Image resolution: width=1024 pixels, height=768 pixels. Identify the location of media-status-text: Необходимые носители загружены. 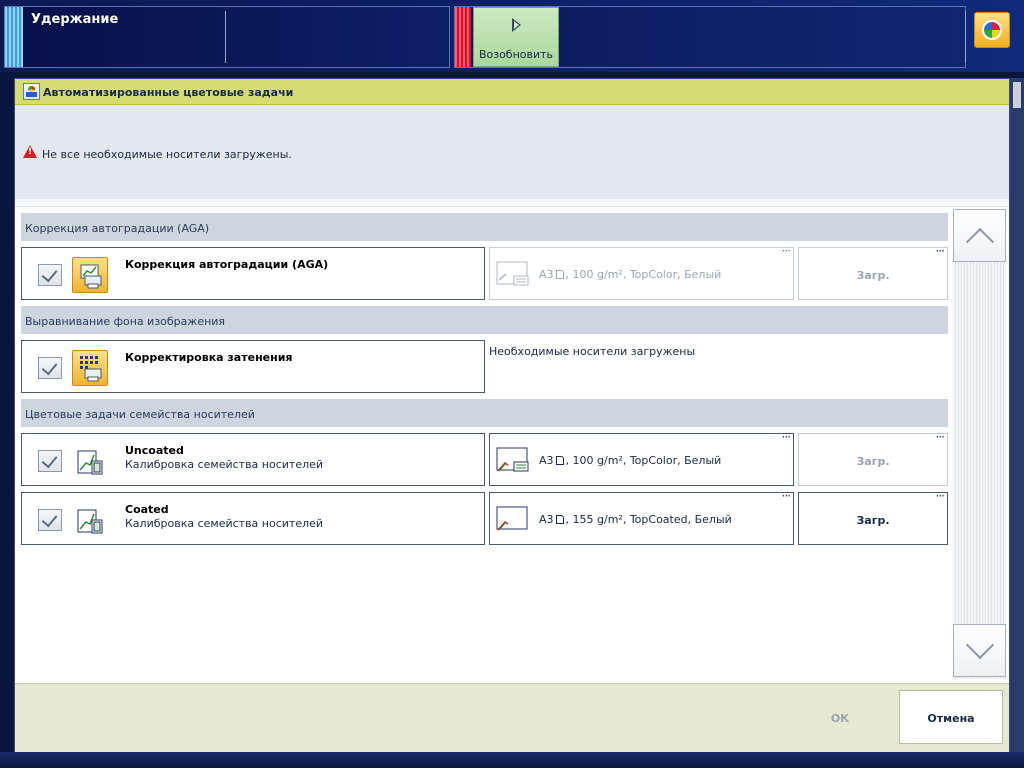
(592, 351).